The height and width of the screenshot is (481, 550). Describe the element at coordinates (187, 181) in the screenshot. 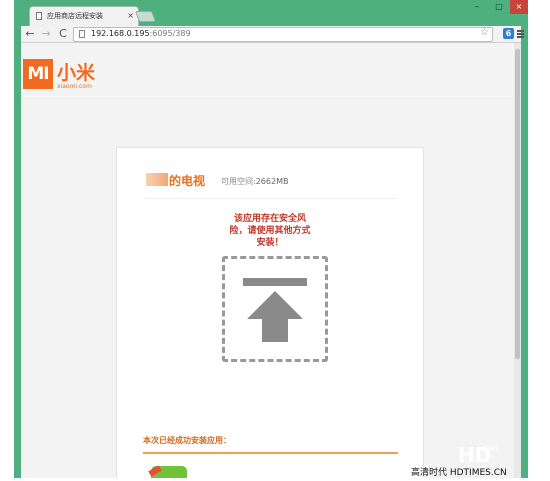

I see `device-name: 的电视` at that location.